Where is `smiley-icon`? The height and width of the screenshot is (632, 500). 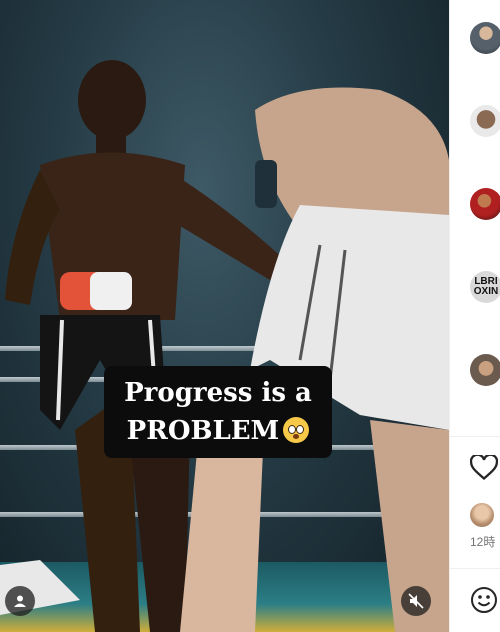
smiley-icon is located at coordinates (484, 600).